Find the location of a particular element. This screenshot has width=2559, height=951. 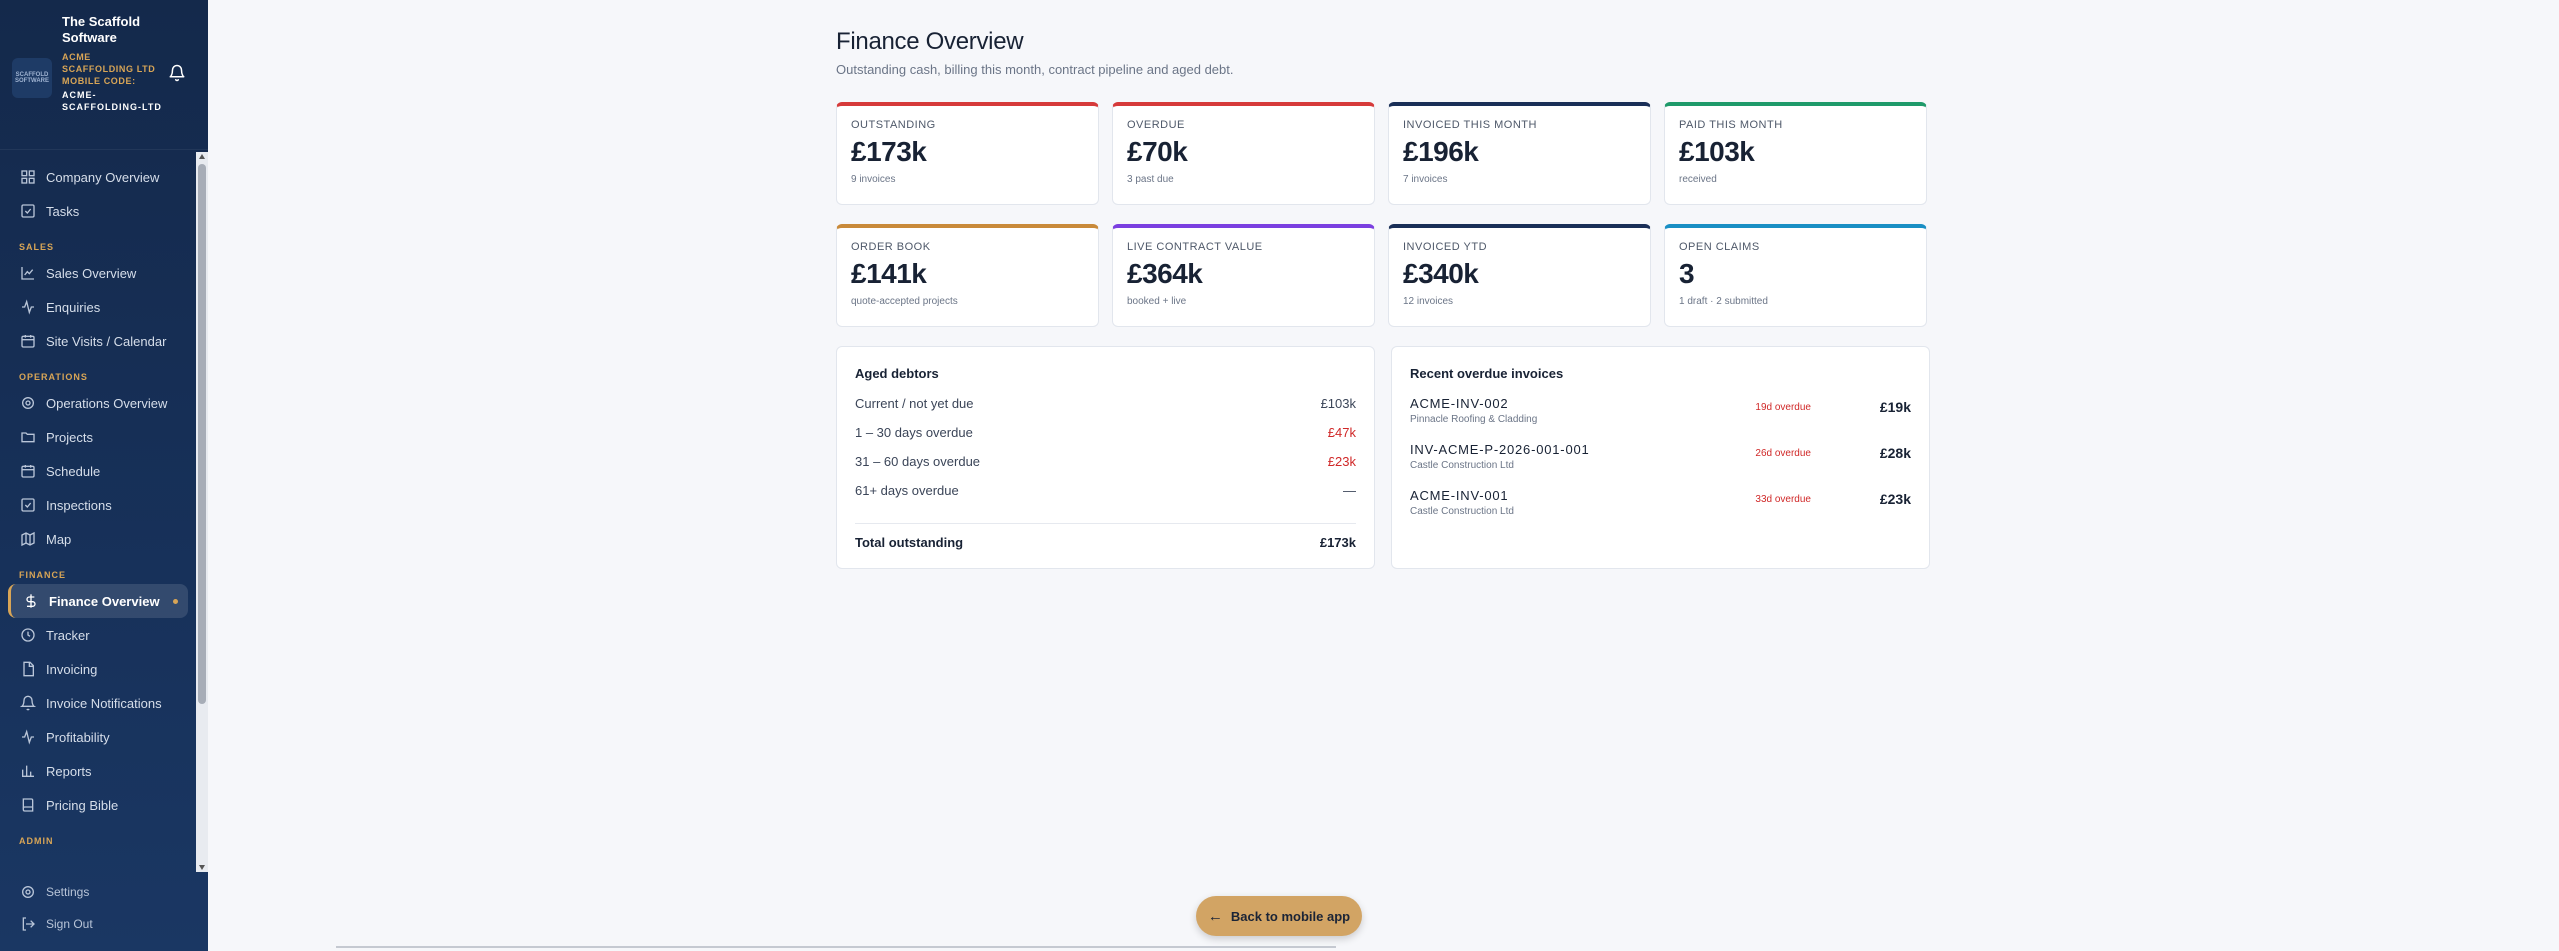

clock-icon is located at coordinates (28, 635).